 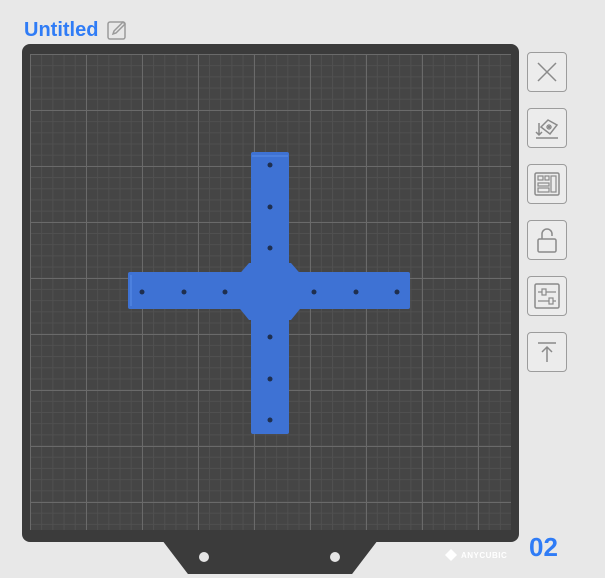 I want to click on auto-arrange-button, so click(x=547, y=184).